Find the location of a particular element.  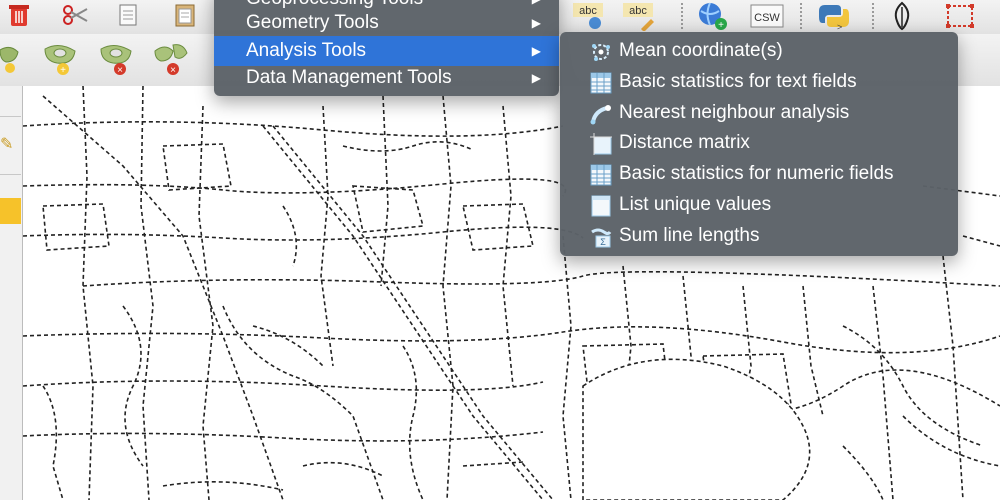

submenu-item-list-unique-values: List unique values is located at coordinates (759, 205).